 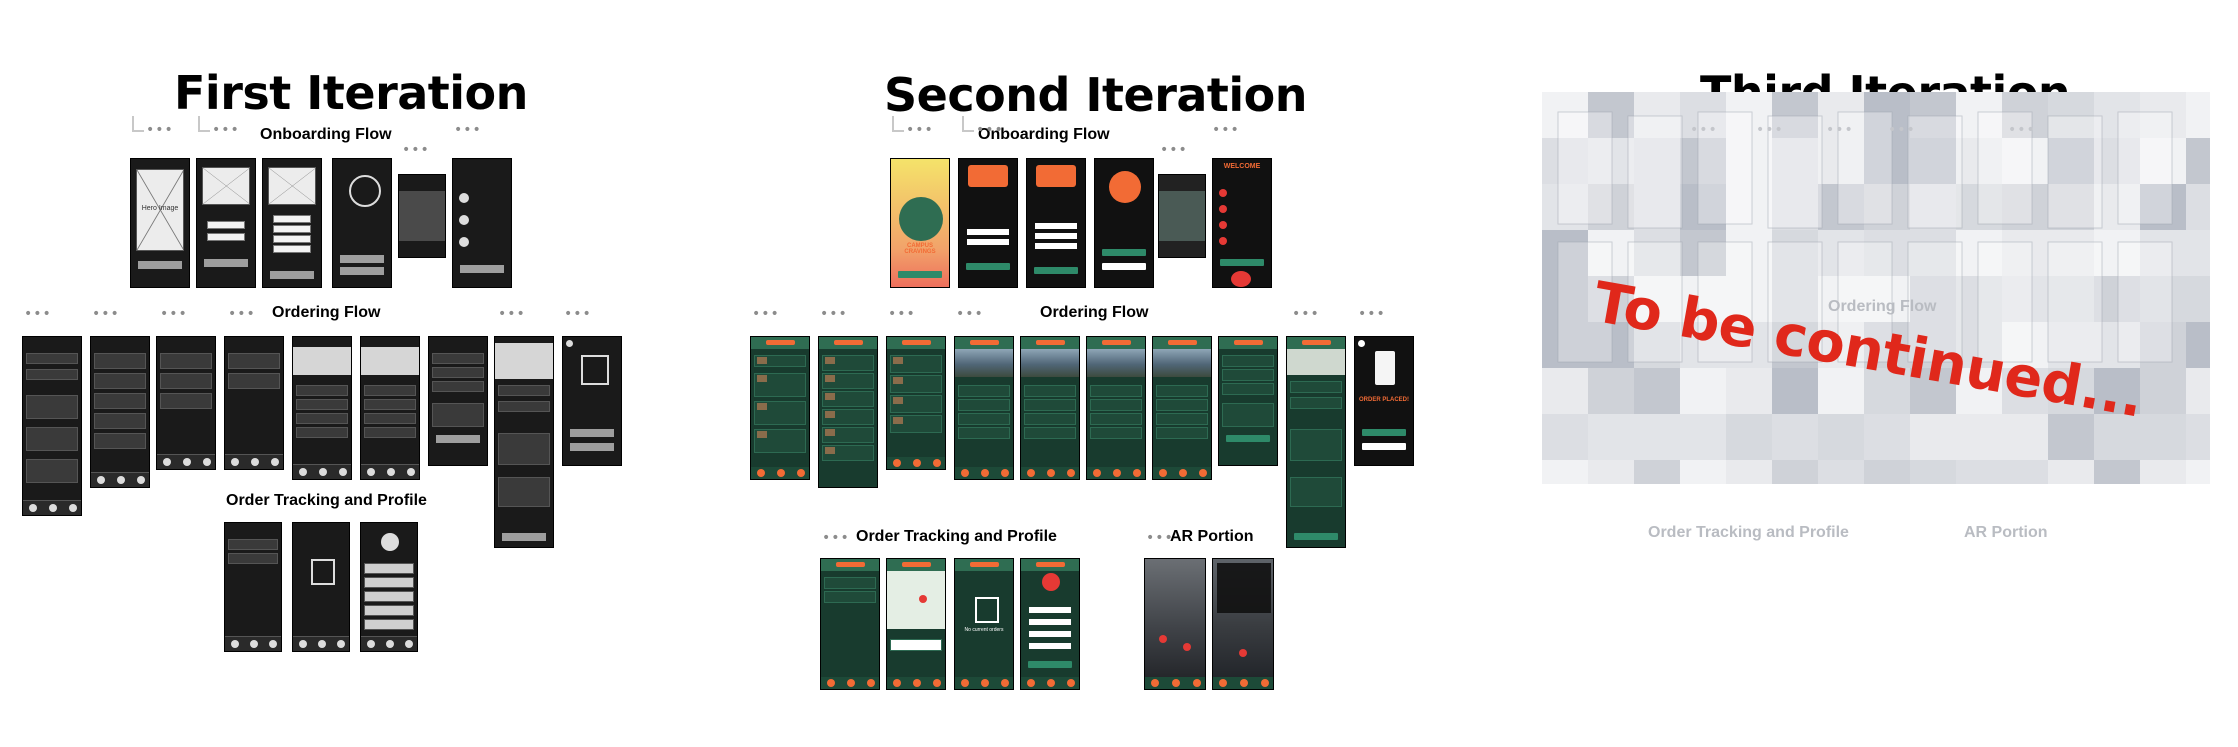 I want to click on logout-button, so click(x=1050, y=664).